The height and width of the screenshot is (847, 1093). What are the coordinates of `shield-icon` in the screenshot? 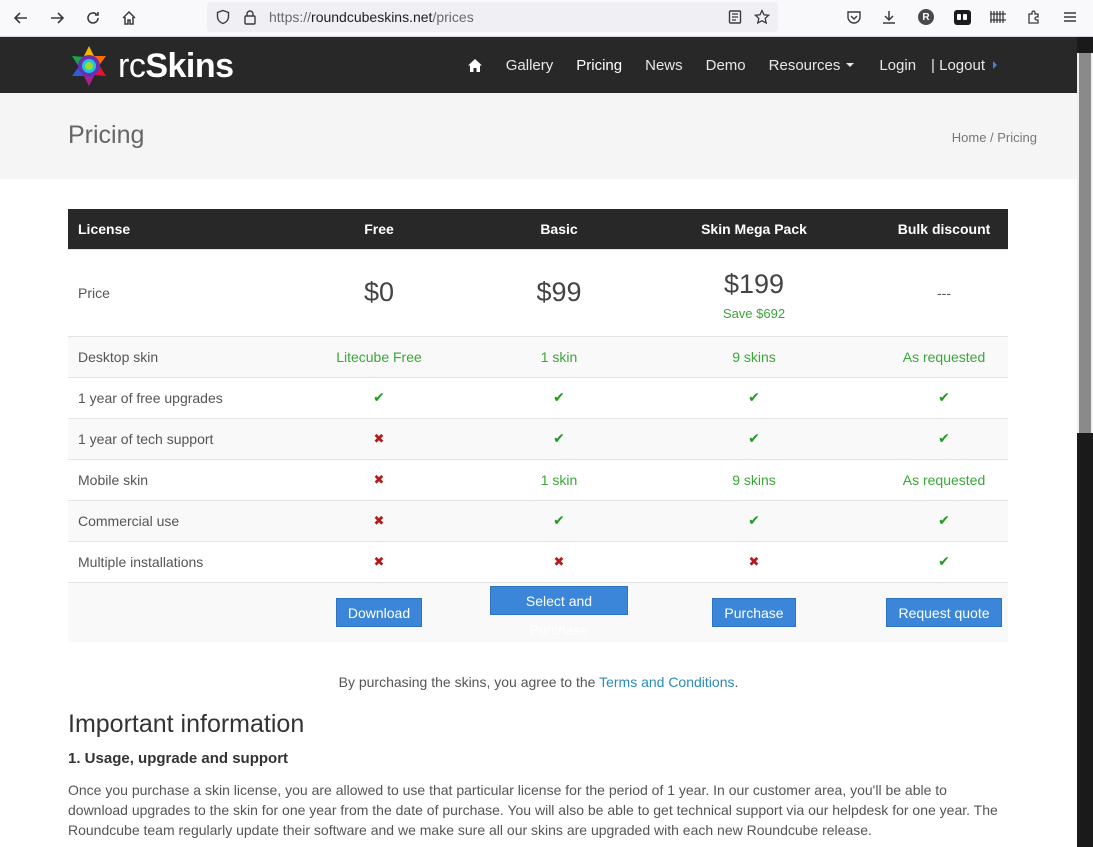 It's located at (223, 17).